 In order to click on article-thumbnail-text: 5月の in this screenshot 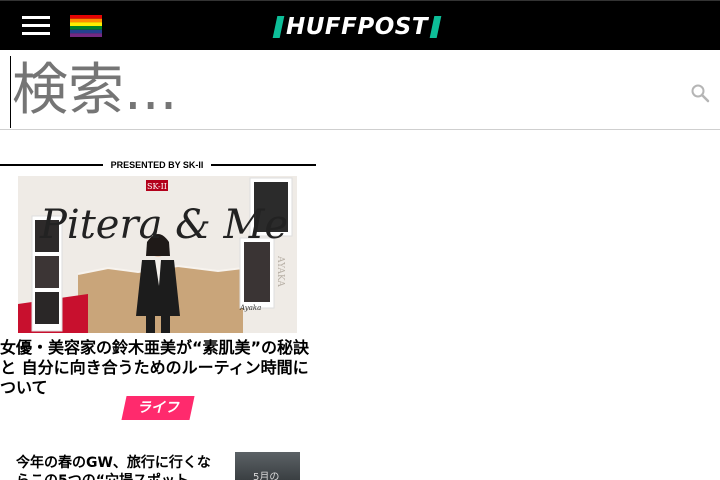, I will do `click(266, 476)`.